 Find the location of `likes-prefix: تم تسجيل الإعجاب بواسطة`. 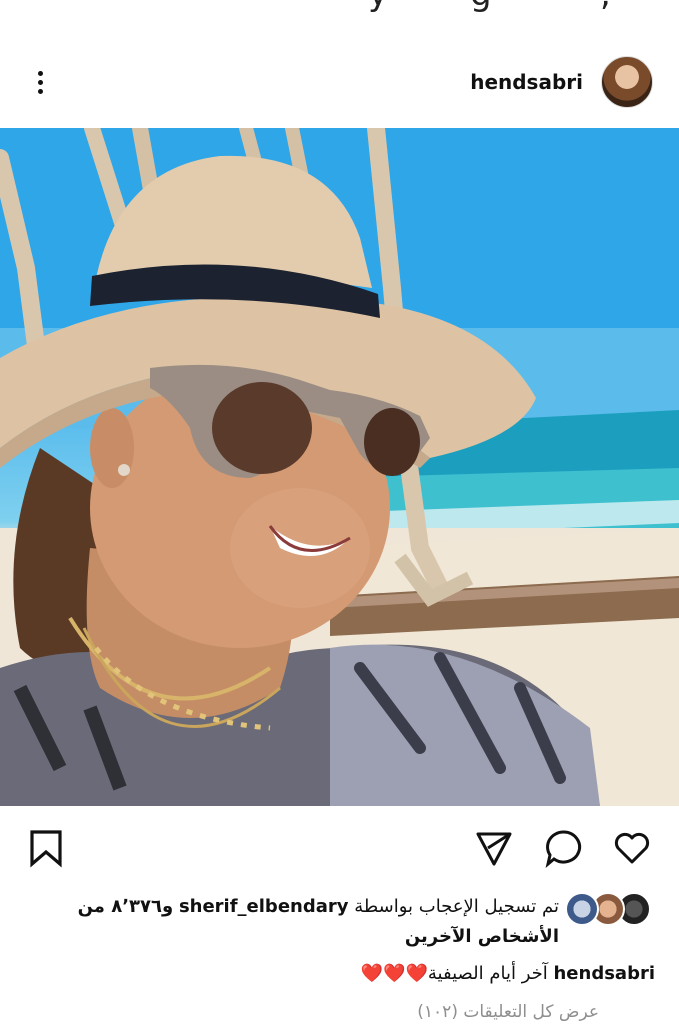

likes-prefix: تم تسجيل الإعجاب بواسطة is located at coordinates (456, 906).